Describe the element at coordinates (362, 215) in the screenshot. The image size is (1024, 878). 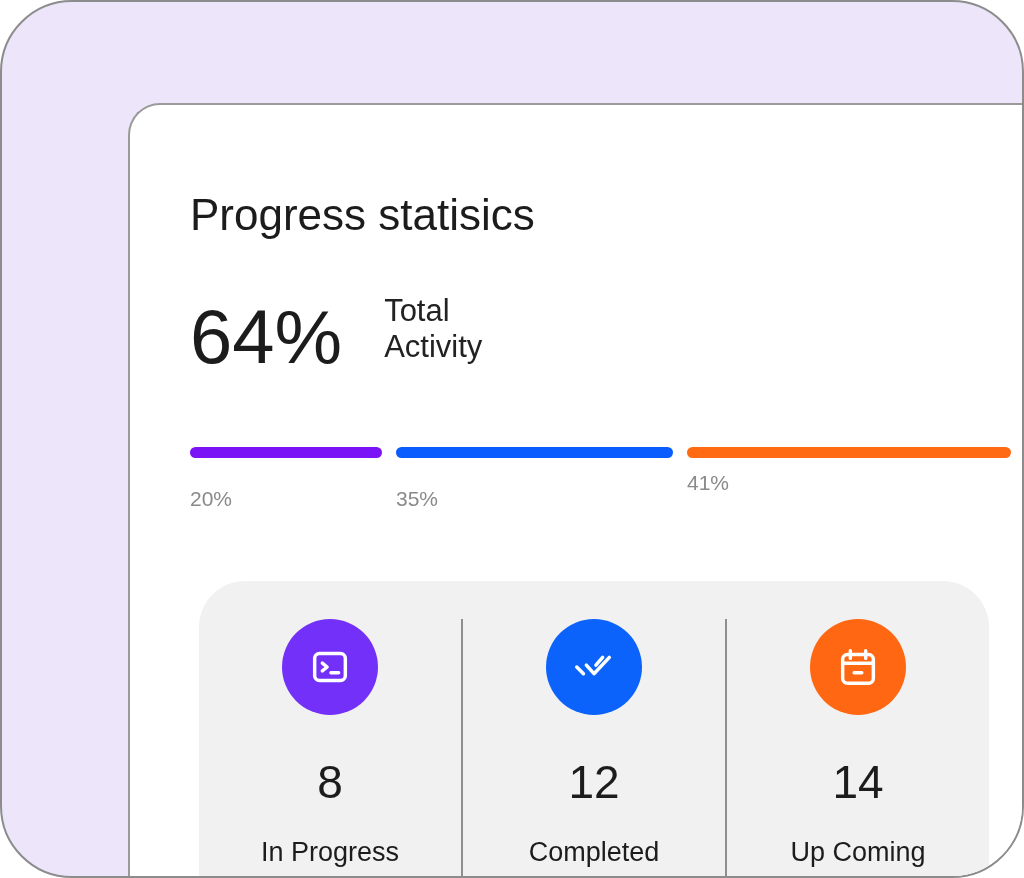
I see `card-title: Progress statisics` at that location.